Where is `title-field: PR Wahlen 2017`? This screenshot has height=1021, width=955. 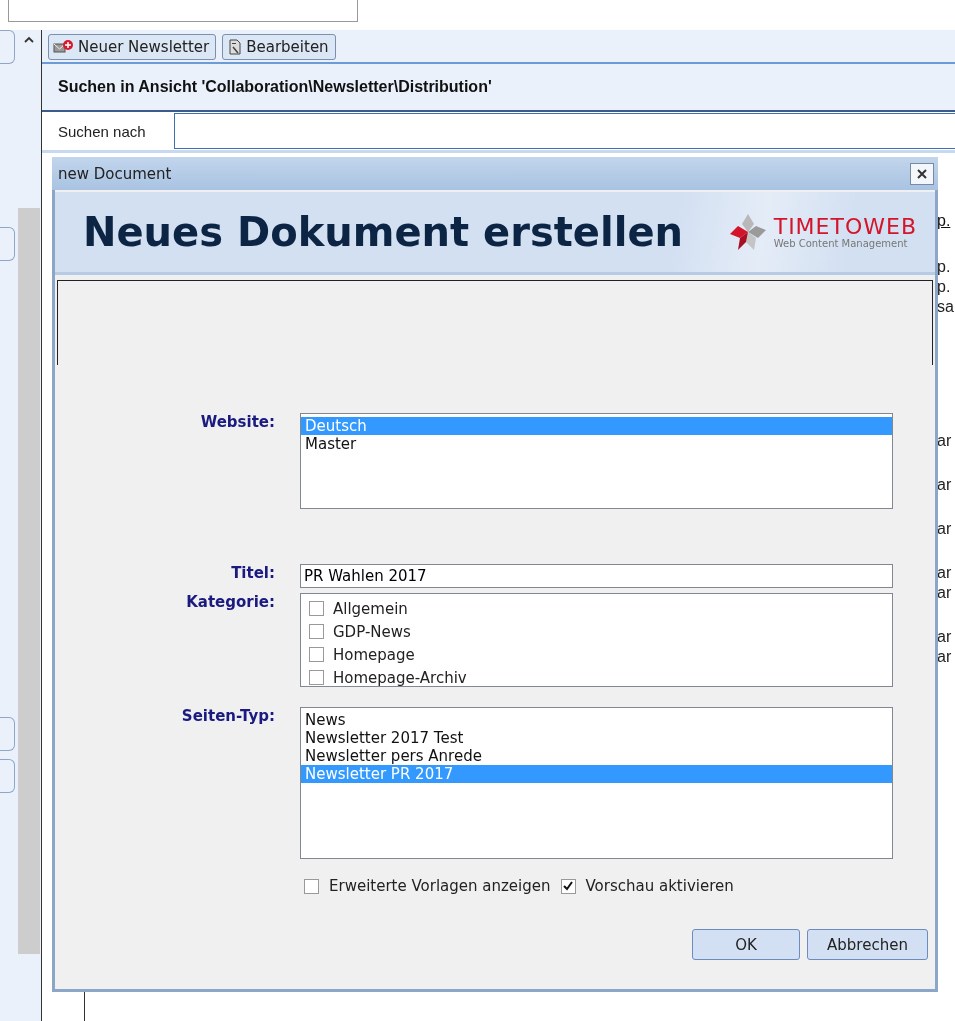
title-field: PR Wahlen 2017 is located at coordinates (596, 576).